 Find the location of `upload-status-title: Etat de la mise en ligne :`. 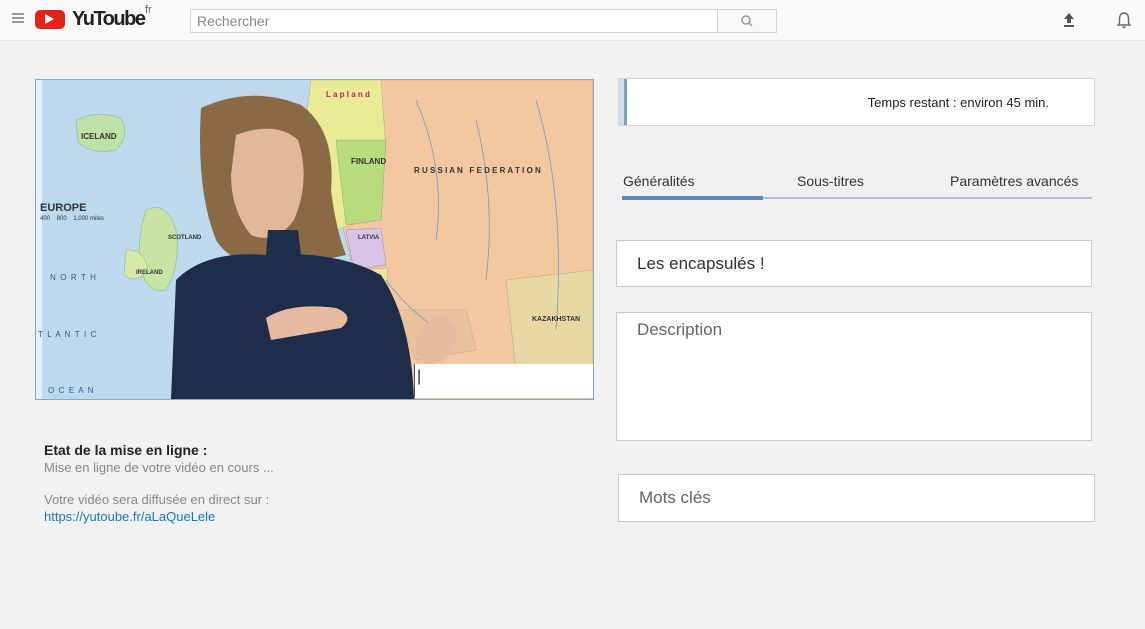

upload-status-title: Etat de la mise en ligne : is located at coordinates (126, 450).